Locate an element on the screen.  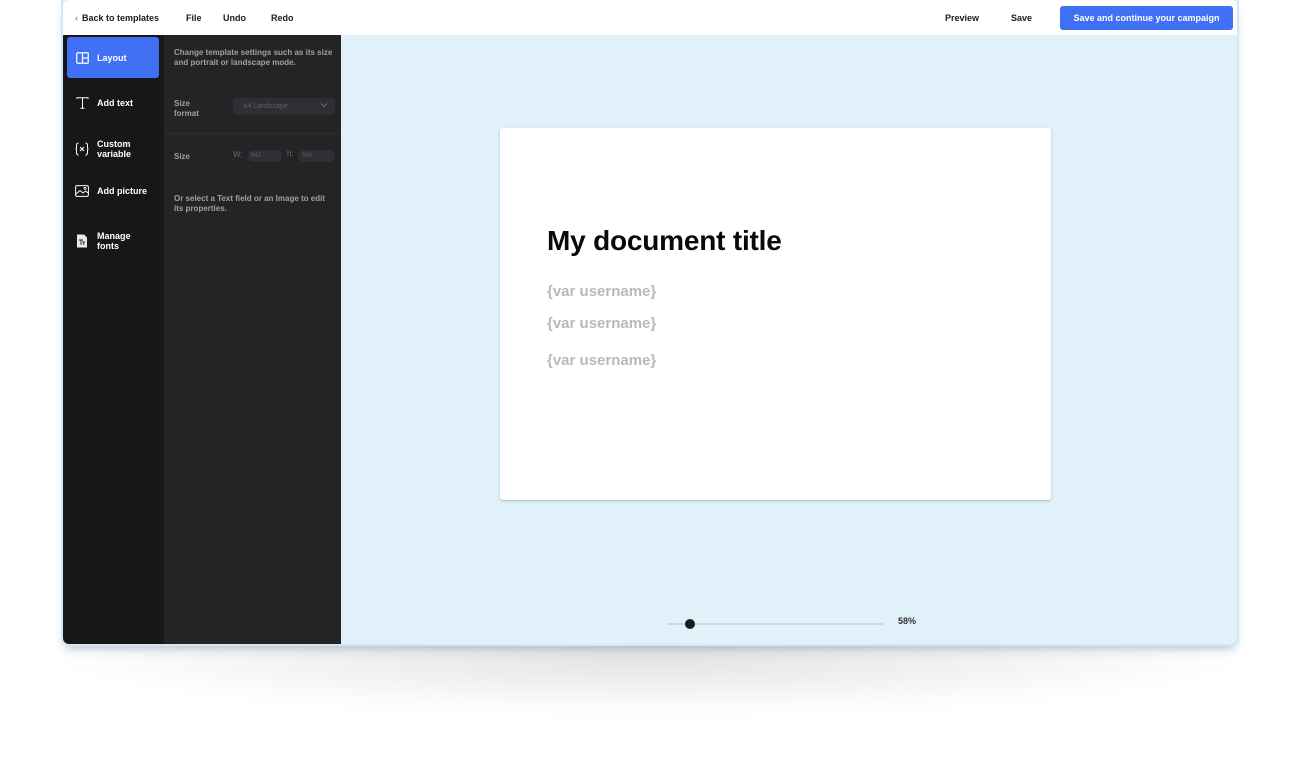
zoom-slider-track is located at coordinates (775, 624).